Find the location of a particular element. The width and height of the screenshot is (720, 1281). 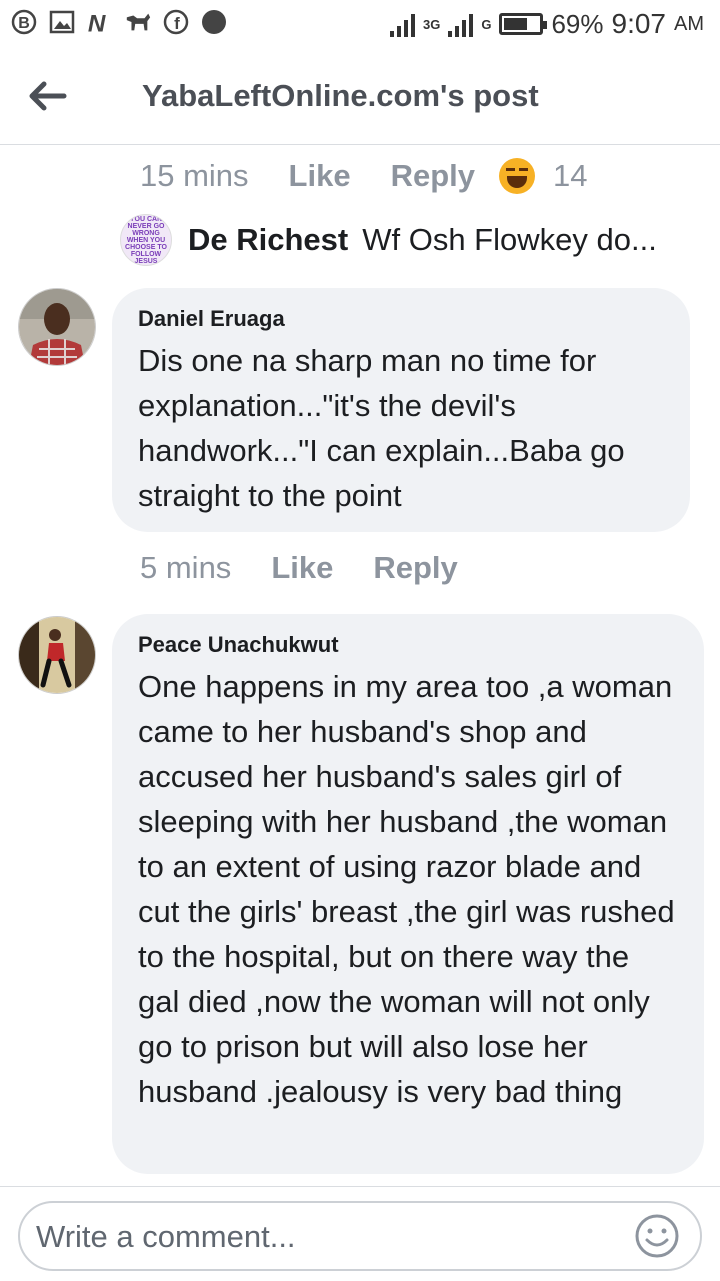

system-indicators: 3G G 69% 9:07 AM is located at coordinates (546, 24).